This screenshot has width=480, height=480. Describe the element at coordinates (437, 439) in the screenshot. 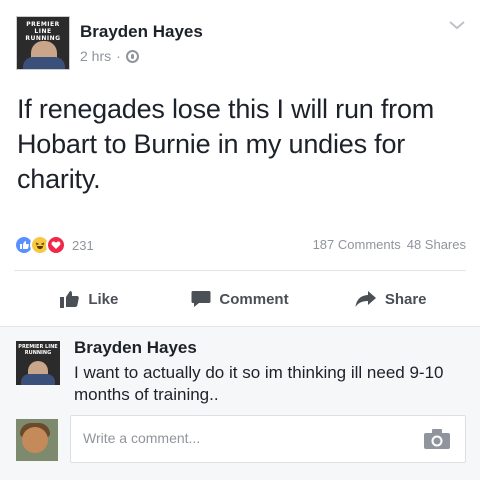

I see `camera-icon` at that location.